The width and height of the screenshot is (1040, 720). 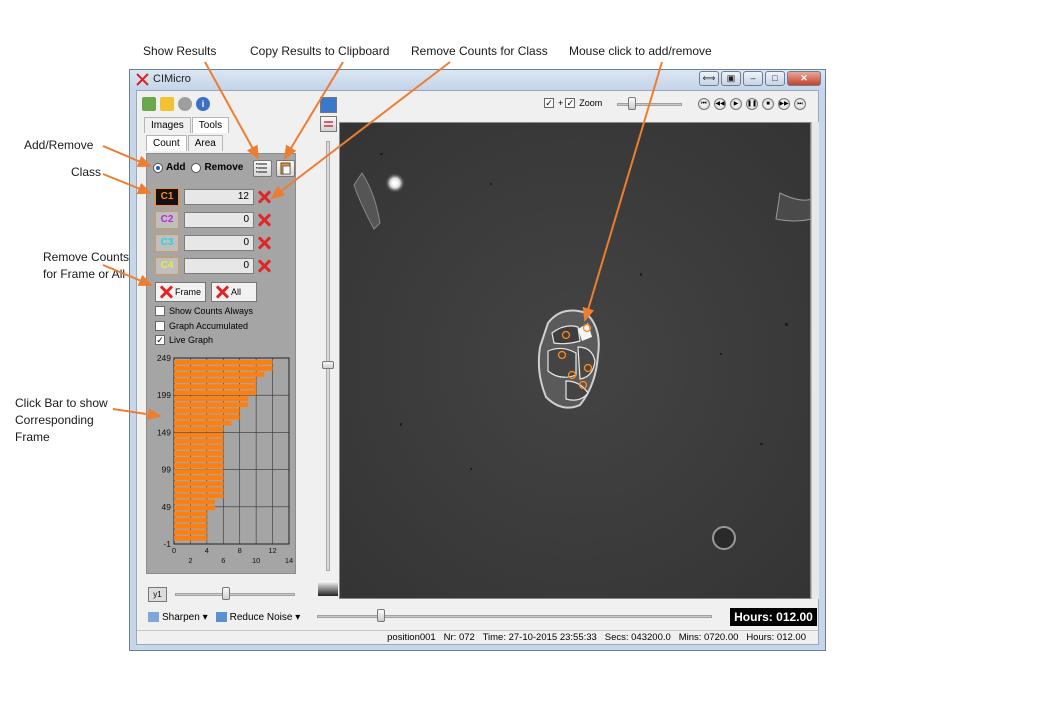 What do you see at coordinates (166, 143) in the screenshot?
I see `tab-count: Count` at bounding box center [166, 143].